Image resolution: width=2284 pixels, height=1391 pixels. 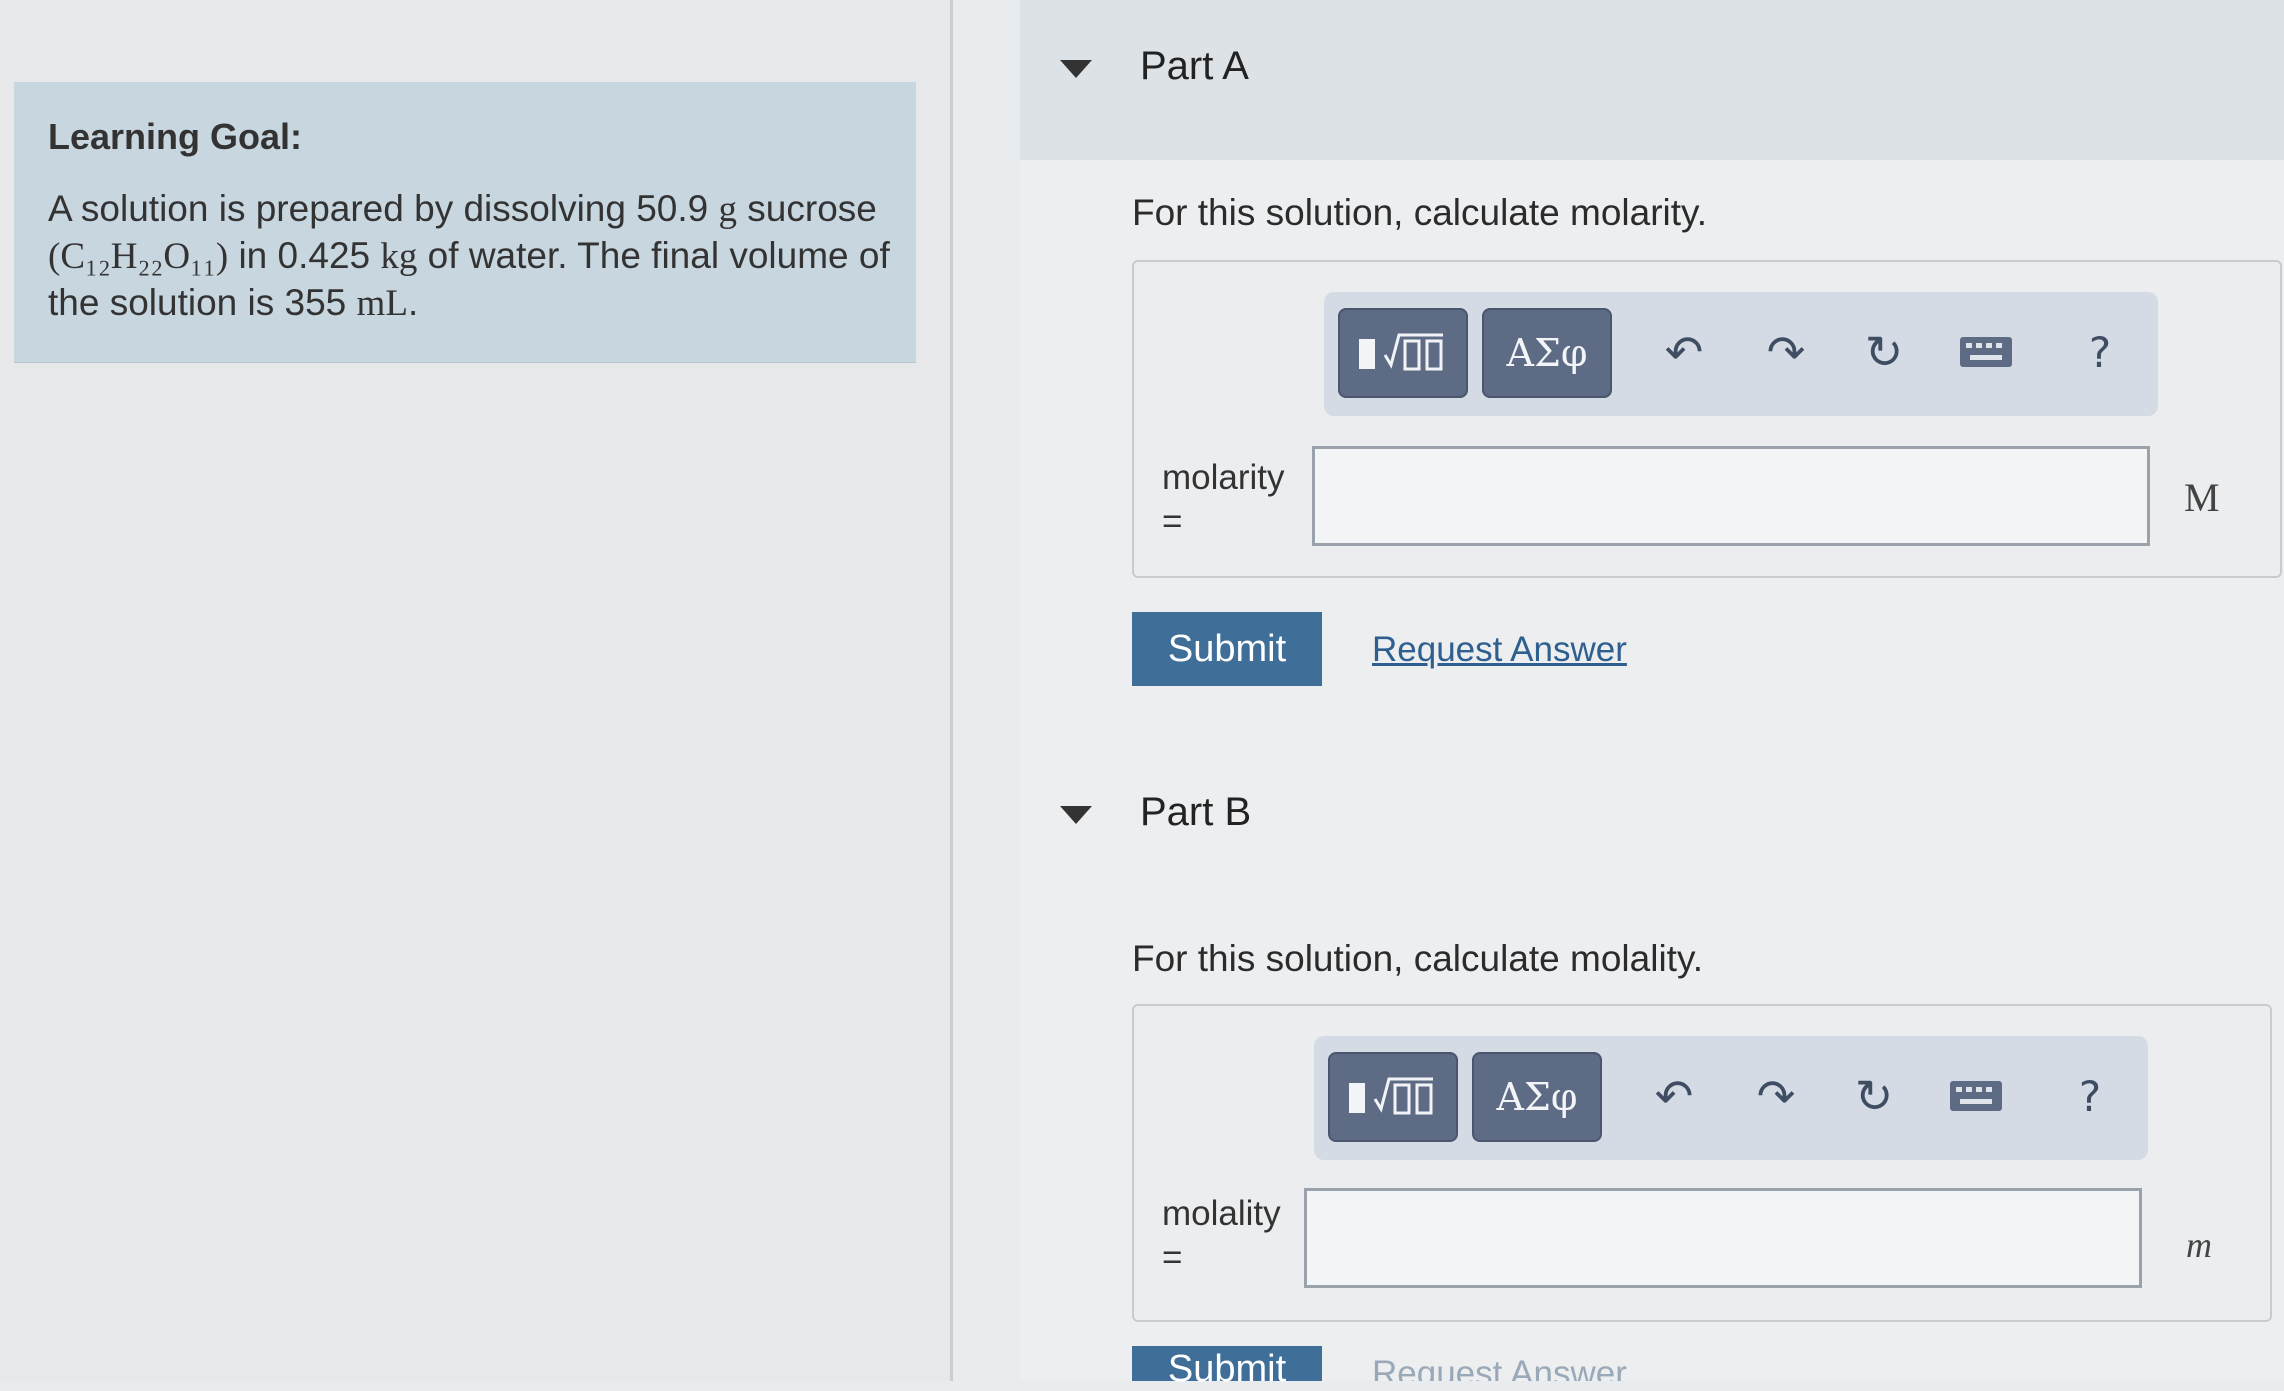 What do you see at coordinates (1723, 1238) in the screenshot?
I see `molality-input` at bounding box center [1723, 1238].